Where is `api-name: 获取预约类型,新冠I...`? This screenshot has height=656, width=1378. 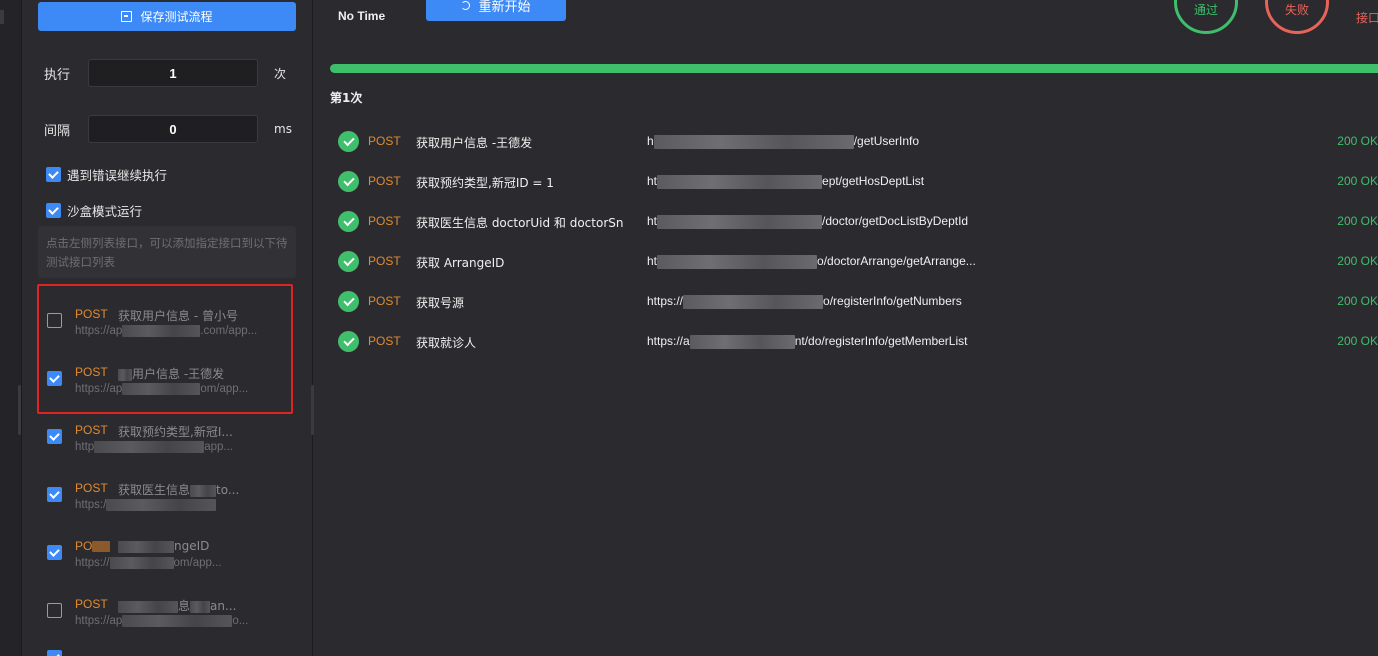 api-name: 获取预约类型,新冠I... is located at coordinates (175, 432).